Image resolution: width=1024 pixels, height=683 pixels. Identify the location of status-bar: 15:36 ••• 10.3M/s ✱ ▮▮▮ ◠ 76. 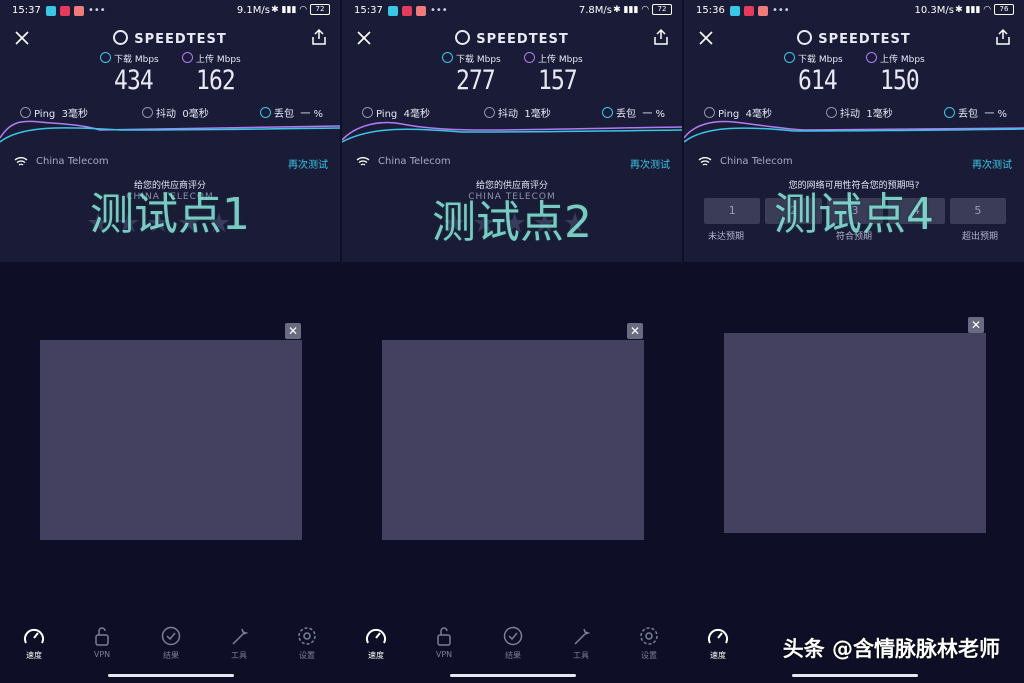
(854, 11).